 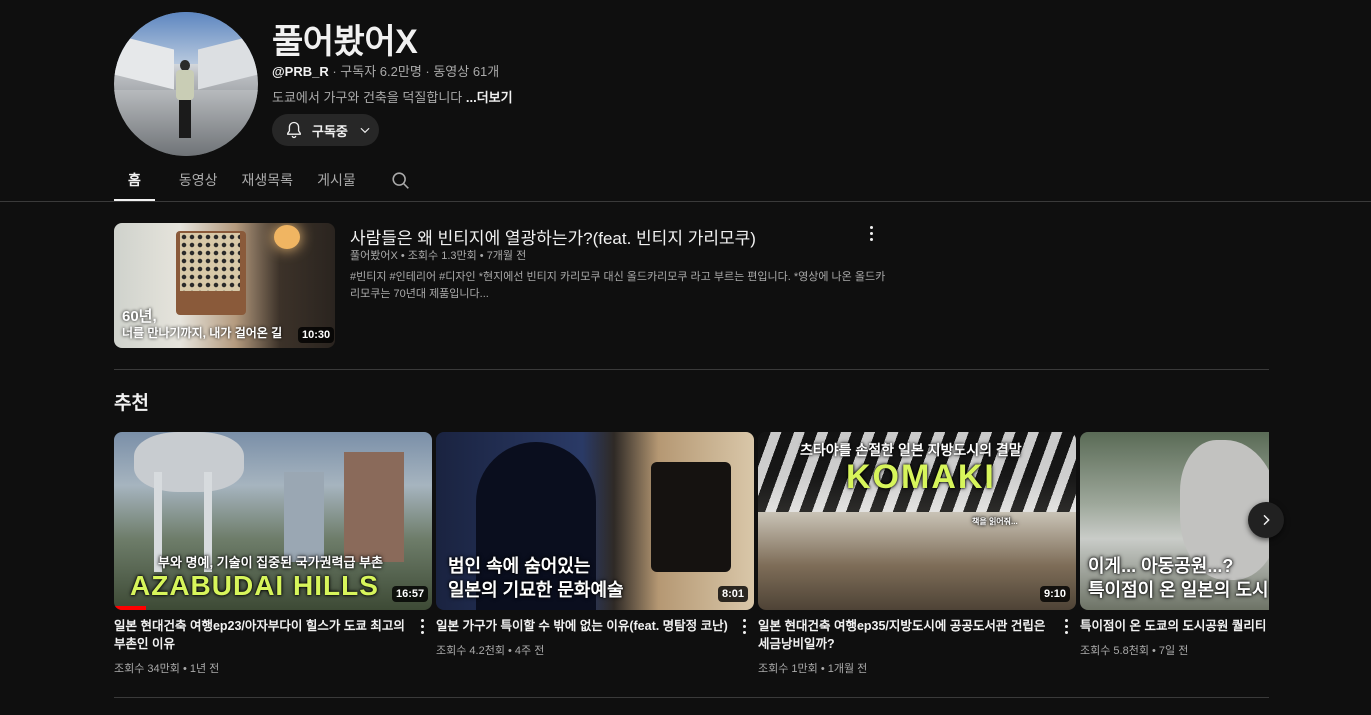 What do you see at coordinates (1178, 590) in the screenshot?
I see `thumbnail-overlay-text: 특이점이 온 일본의 도시` at bounding box center [1178, 590].